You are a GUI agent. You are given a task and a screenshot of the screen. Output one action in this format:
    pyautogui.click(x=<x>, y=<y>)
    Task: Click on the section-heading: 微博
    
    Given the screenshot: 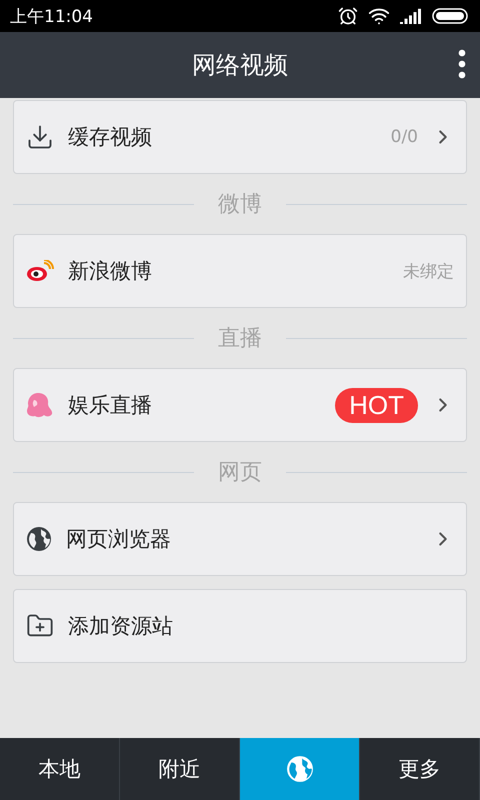 What is the action you would take?
    pyautogui.click(x=240, y=205)
    